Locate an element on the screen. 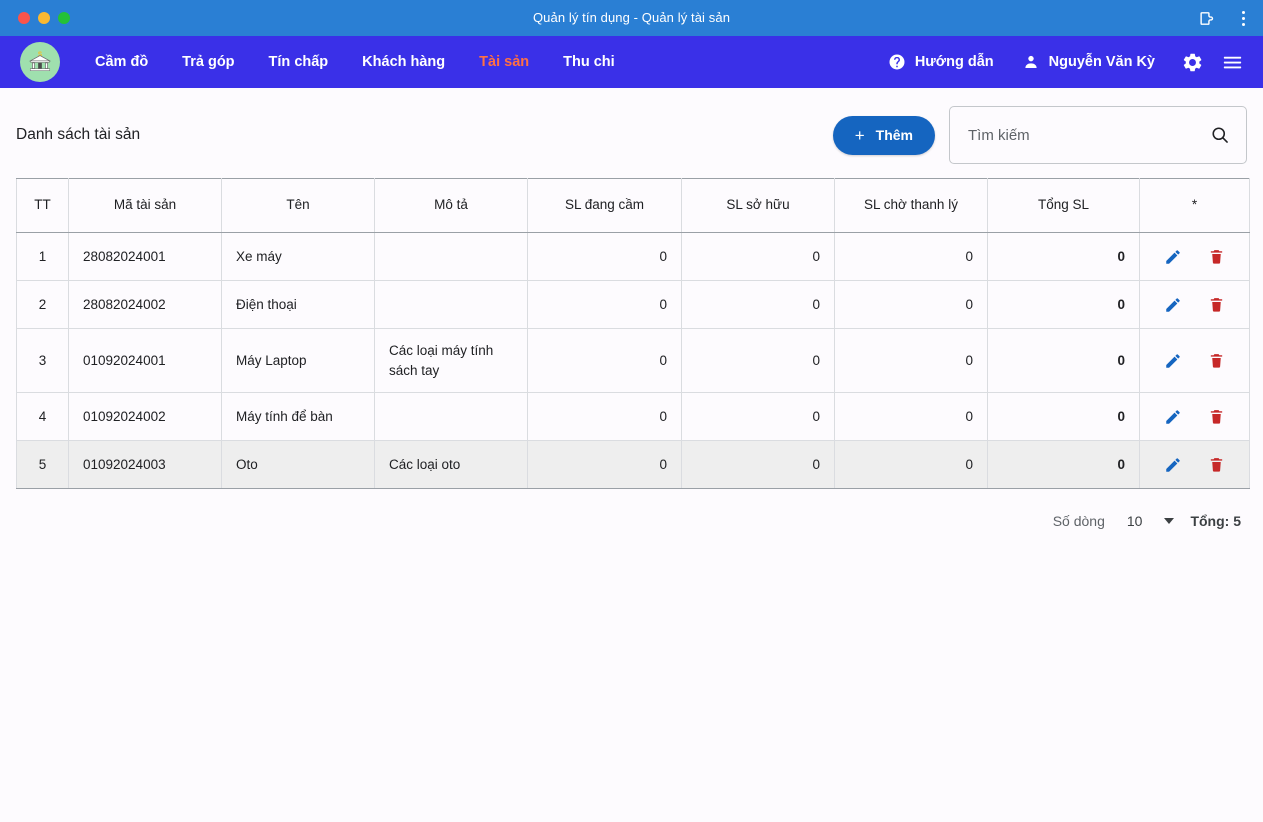  nav-link-cam-do: Cầm đồ is located at coordinates (121, 62).